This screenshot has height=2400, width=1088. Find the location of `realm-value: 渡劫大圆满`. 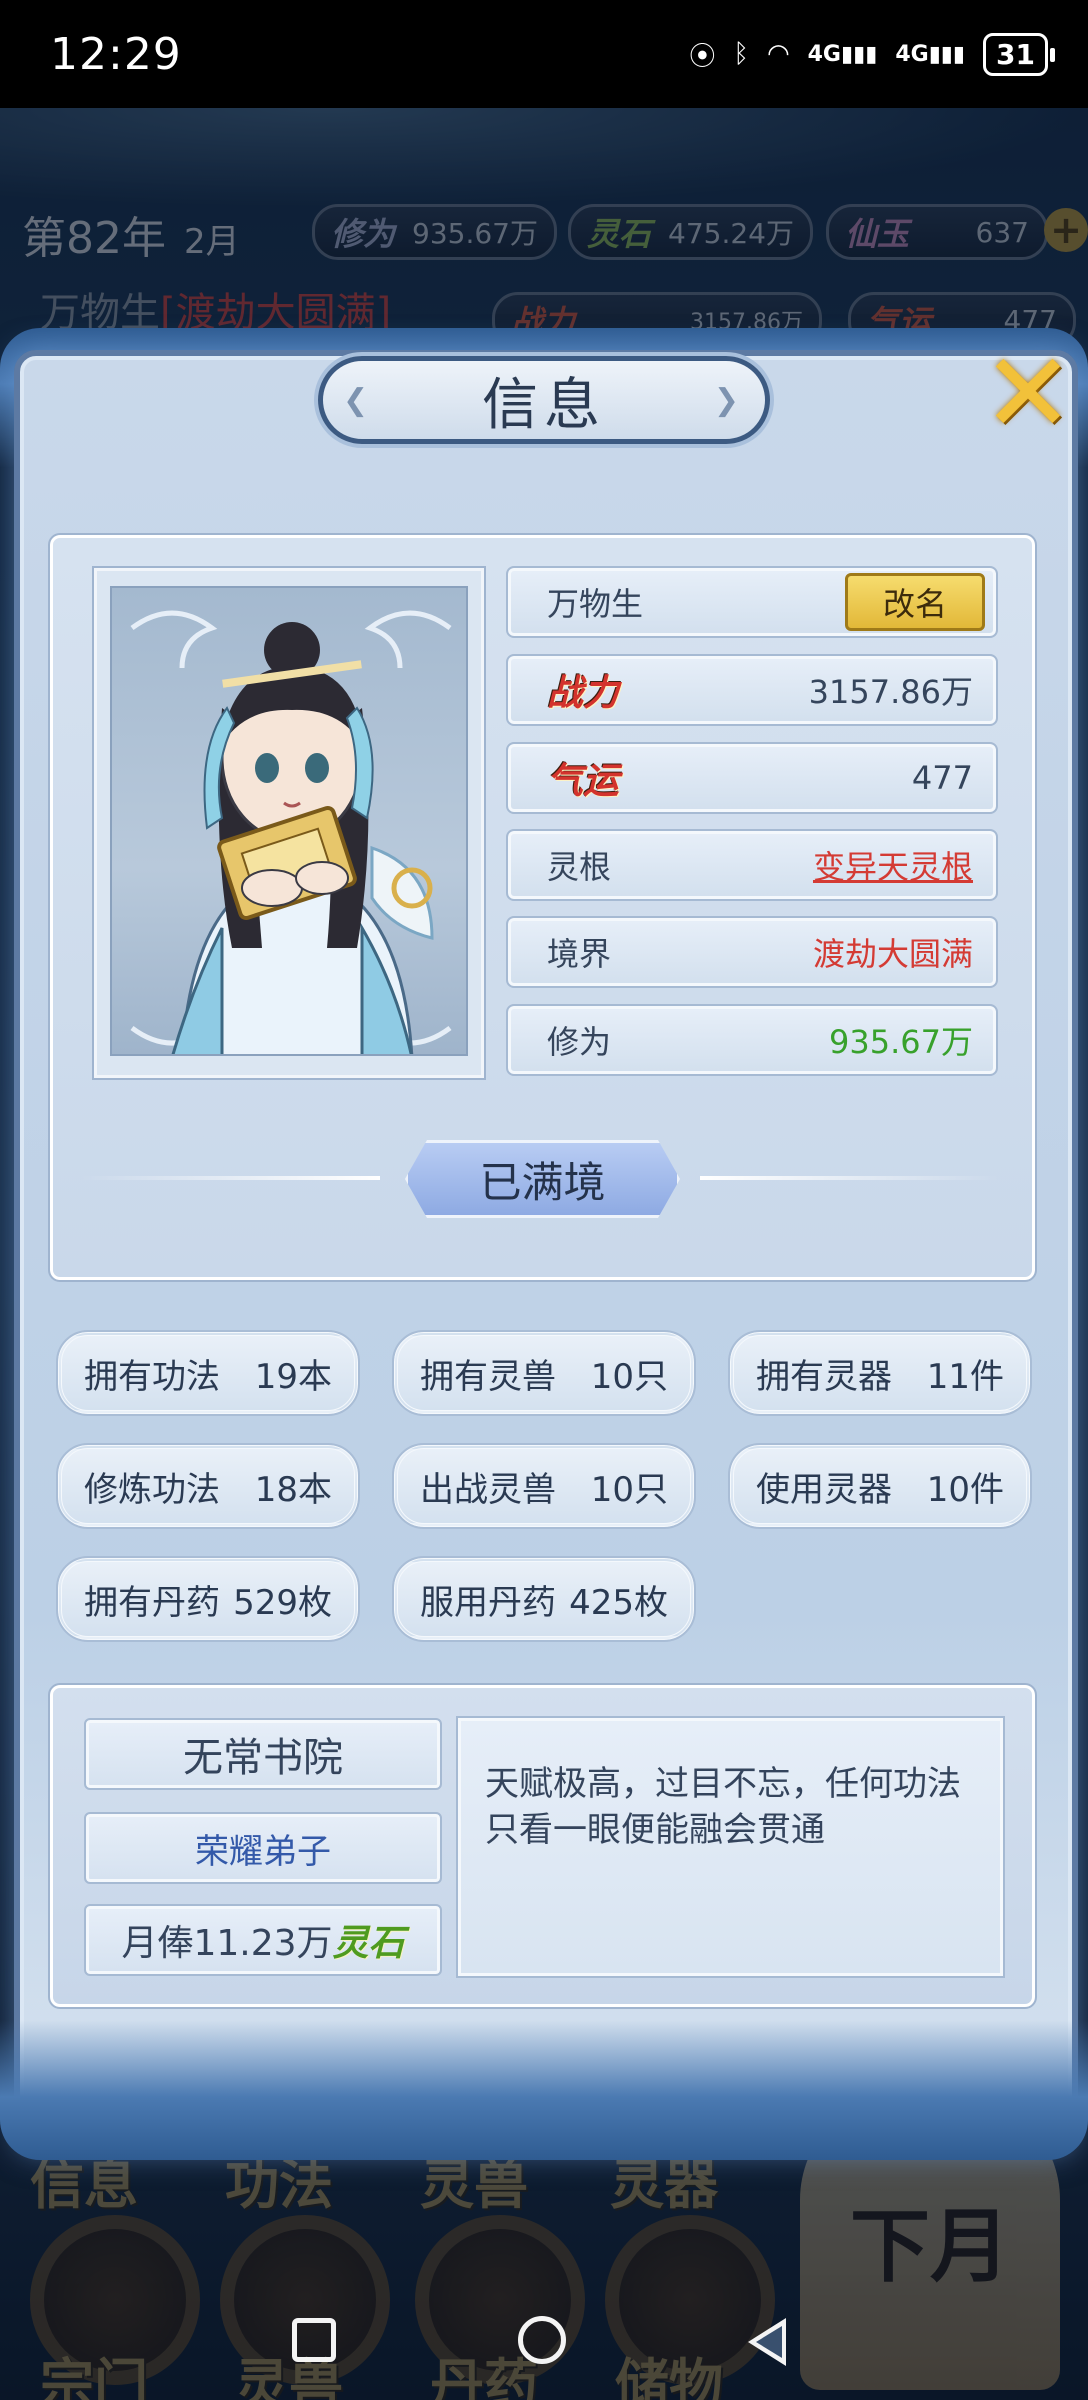

realm-value: 渡劫大圆满 is located at coordinates (892, 954).